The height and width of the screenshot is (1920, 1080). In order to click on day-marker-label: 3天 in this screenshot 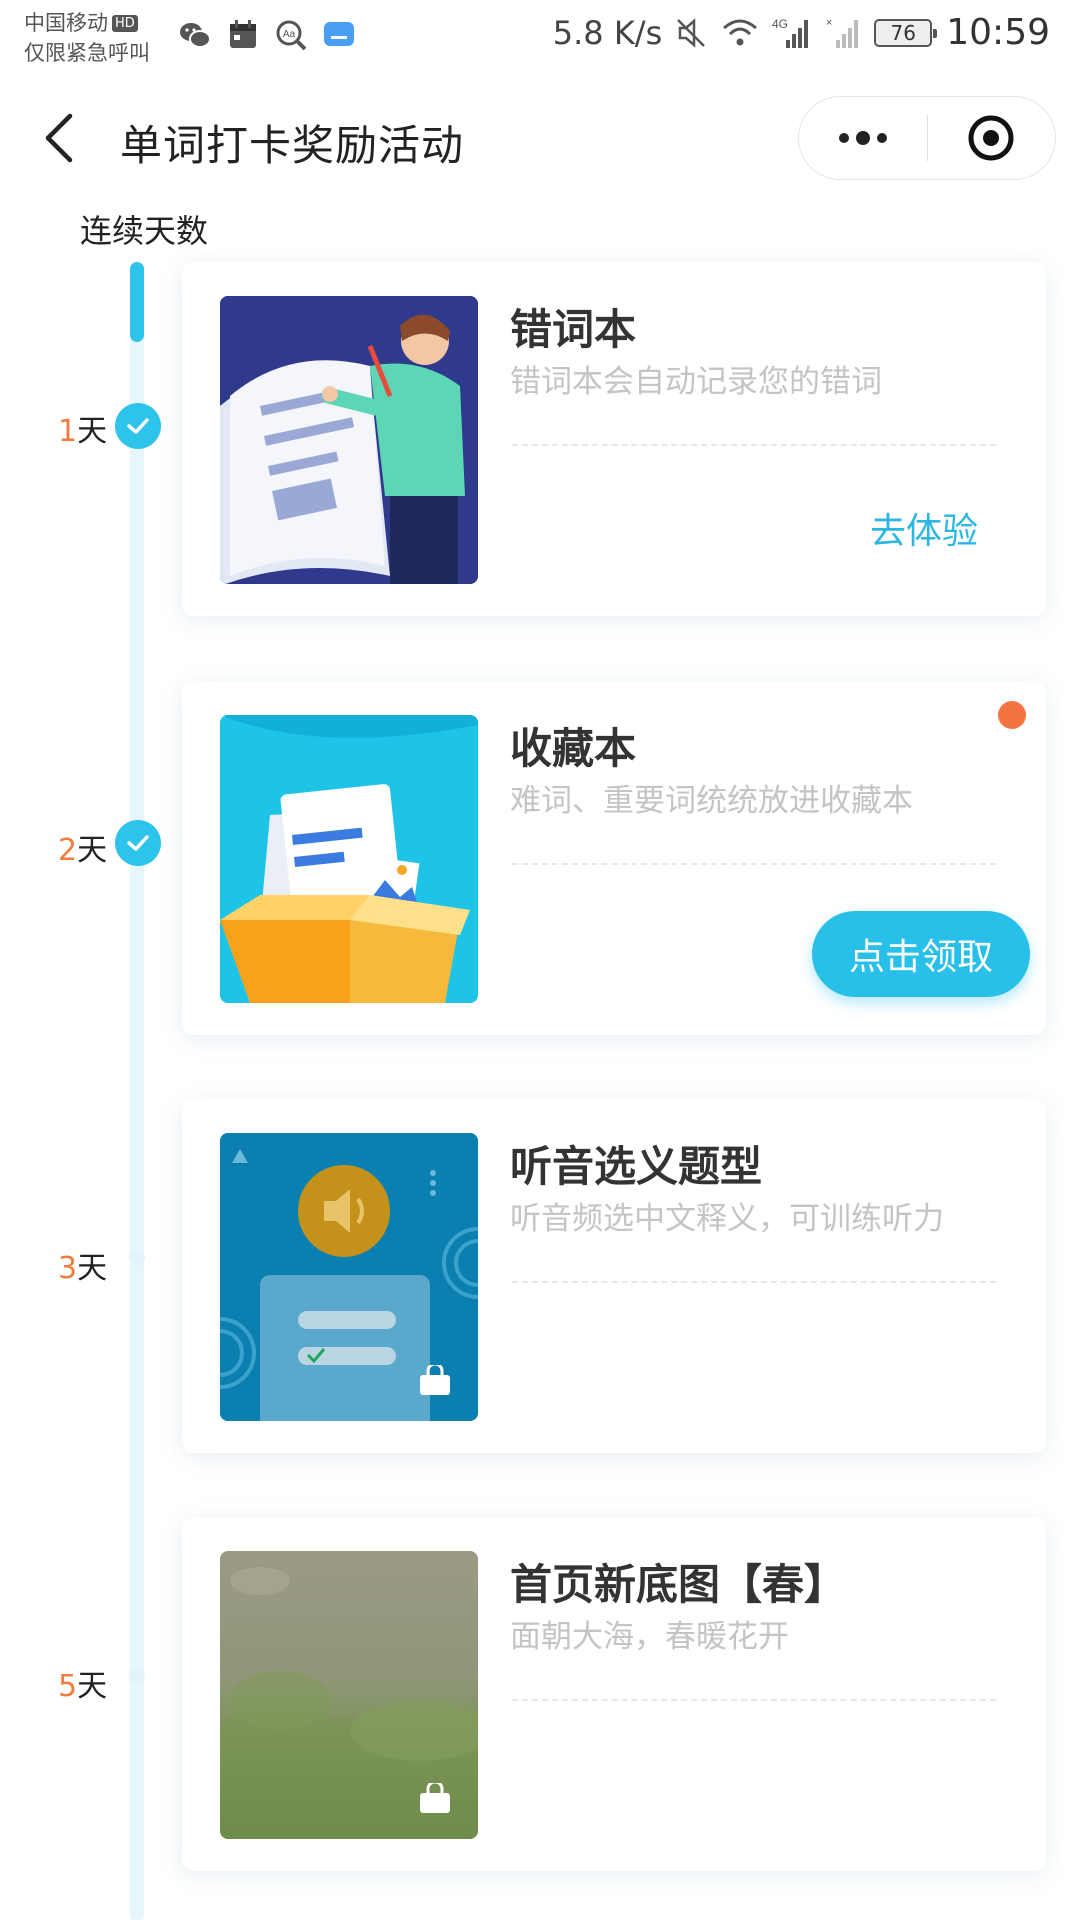, I will do `click(83, 1268)`.